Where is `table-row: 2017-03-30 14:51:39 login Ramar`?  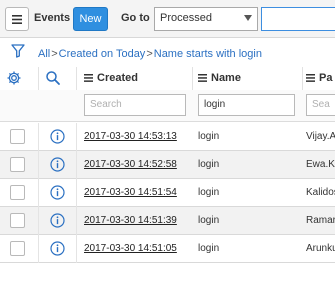
table-row: 2017-03-30 14:51:39 login Ramar is located at coordinates (167, 221).